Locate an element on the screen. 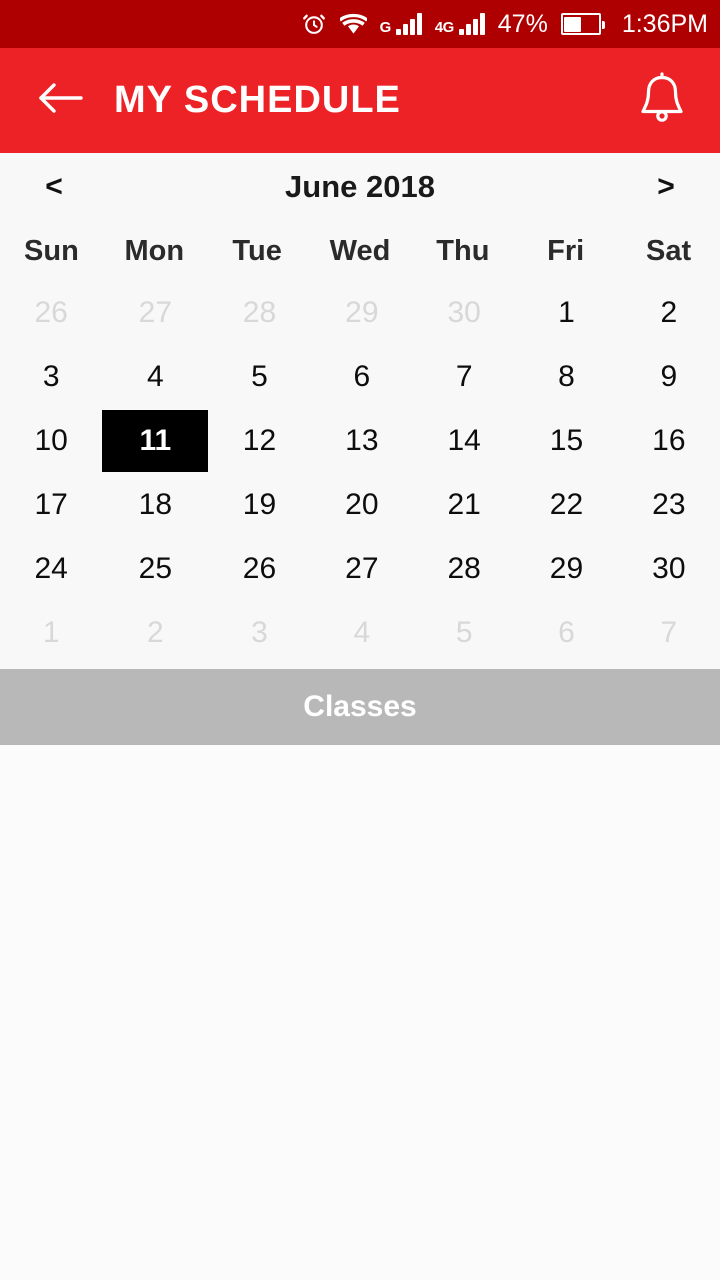 This screenshot has height=1280, width=720. calendar-day-highlight: 26 is located at coordinates (50, 313).